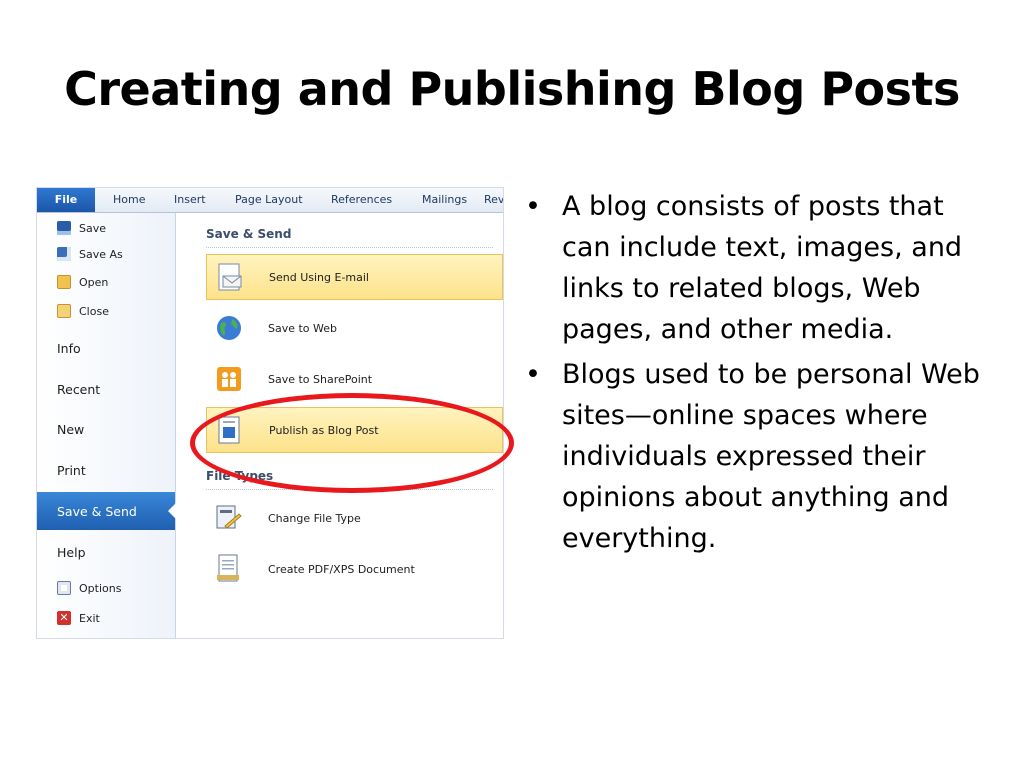 This screenshot has width=1024, height=768. I want to click on menu-save-as-label: Save As, so click(101, 254).